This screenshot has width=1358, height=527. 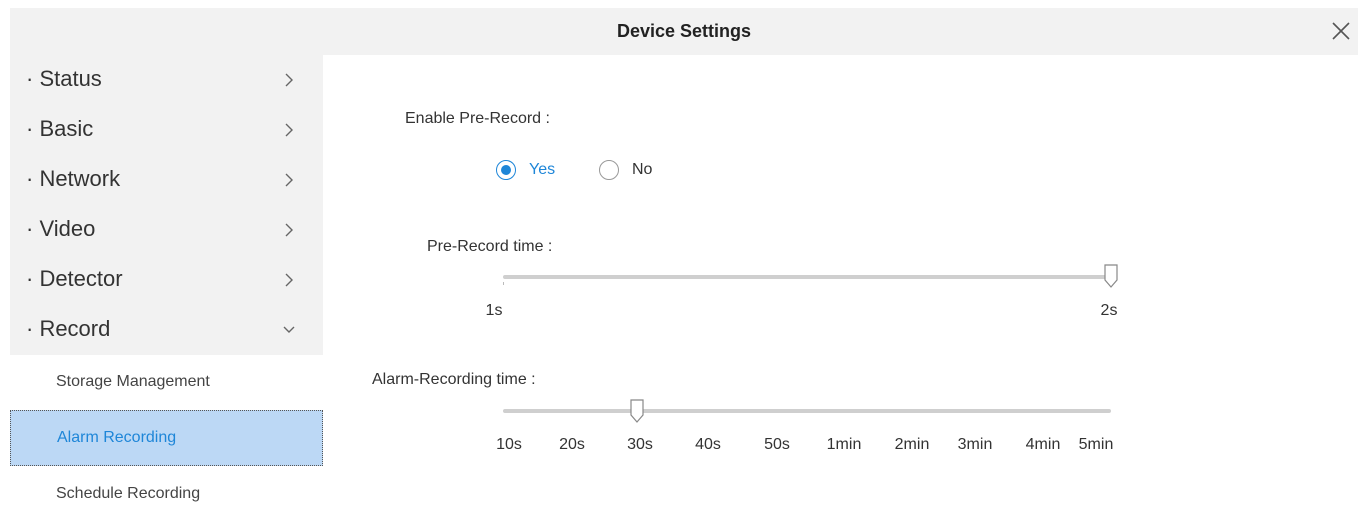 What do you see at coordinates (490, 246) in the screenshot?
I see `pre-record-time-label: Pre-Record time :` at bounding box center [490, 246].